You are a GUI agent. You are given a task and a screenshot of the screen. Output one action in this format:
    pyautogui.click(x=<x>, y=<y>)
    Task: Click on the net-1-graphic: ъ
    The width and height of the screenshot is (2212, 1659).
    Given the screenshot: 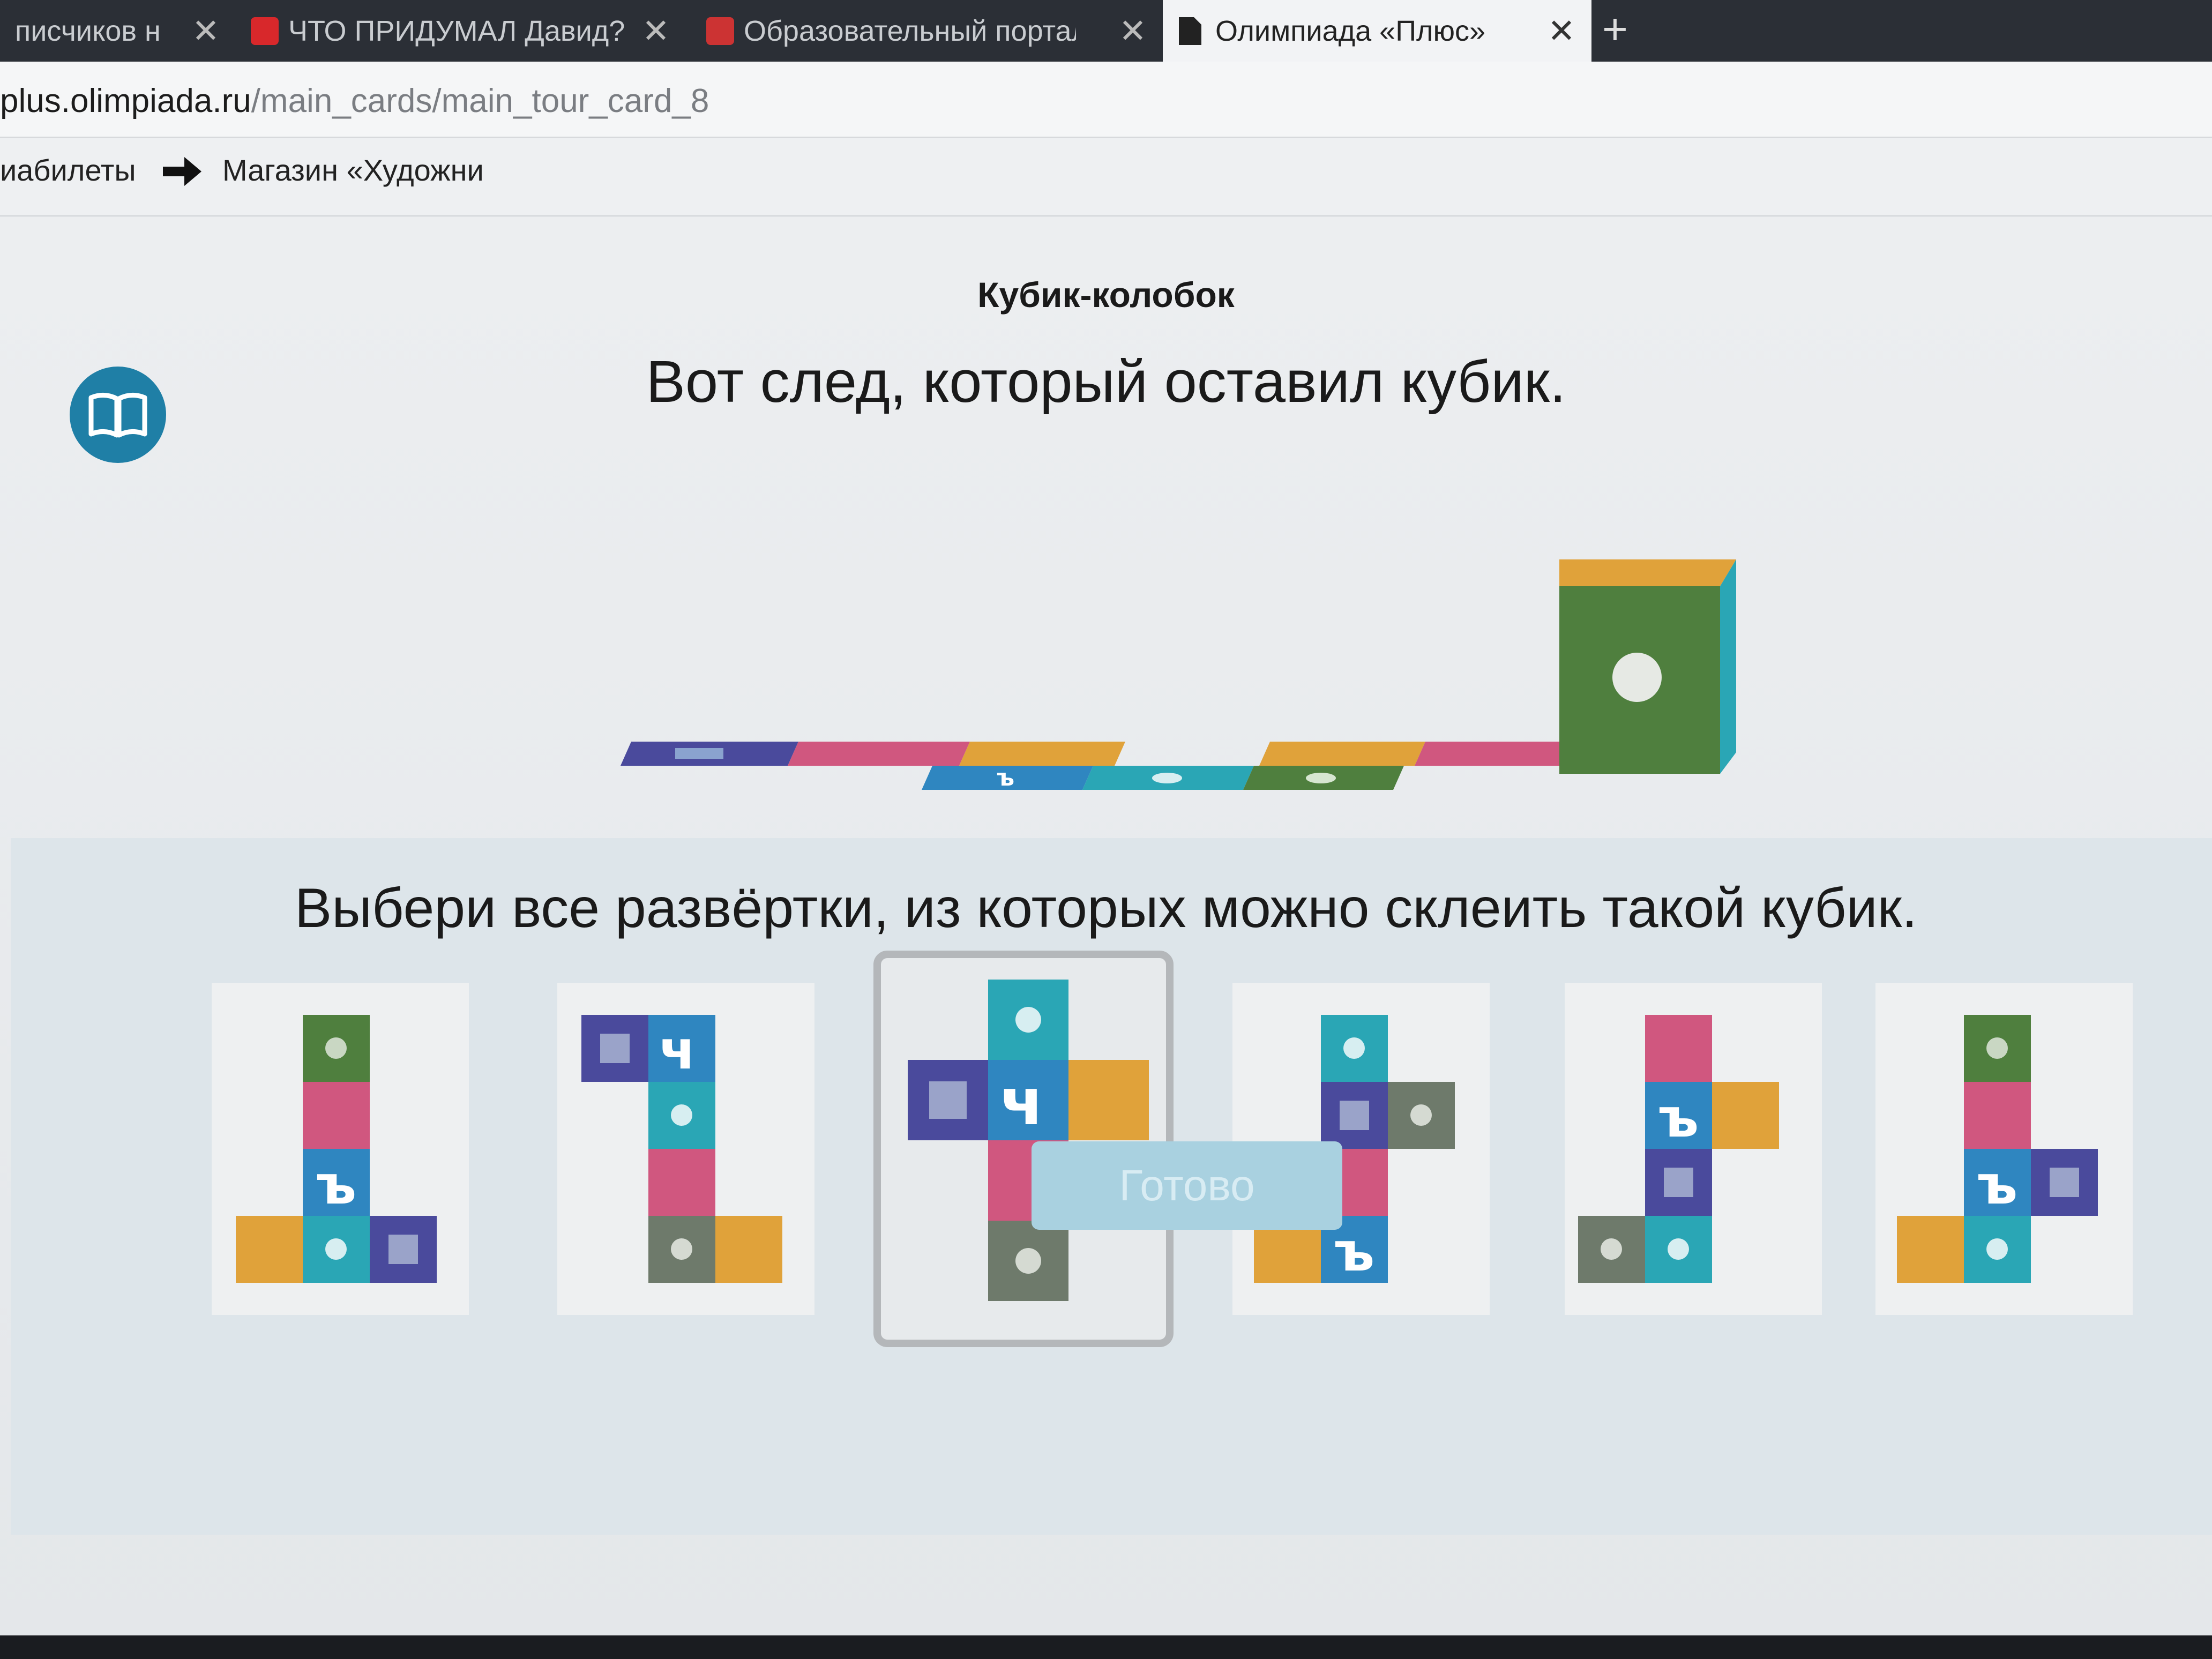 What is the action you would take?
    pyautogui.click(x=336, y=1149)
    